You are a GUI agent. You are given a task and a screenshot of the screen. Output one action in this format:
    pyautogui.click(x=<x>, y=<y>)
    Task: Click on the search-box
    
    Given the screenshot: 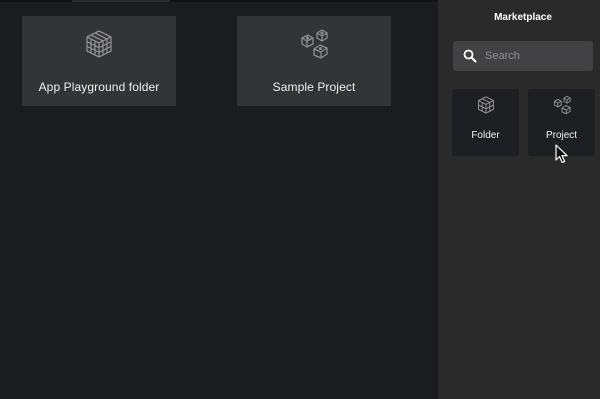 What is the action you would take?
    pyautogui.click(x=523, y=56)
    